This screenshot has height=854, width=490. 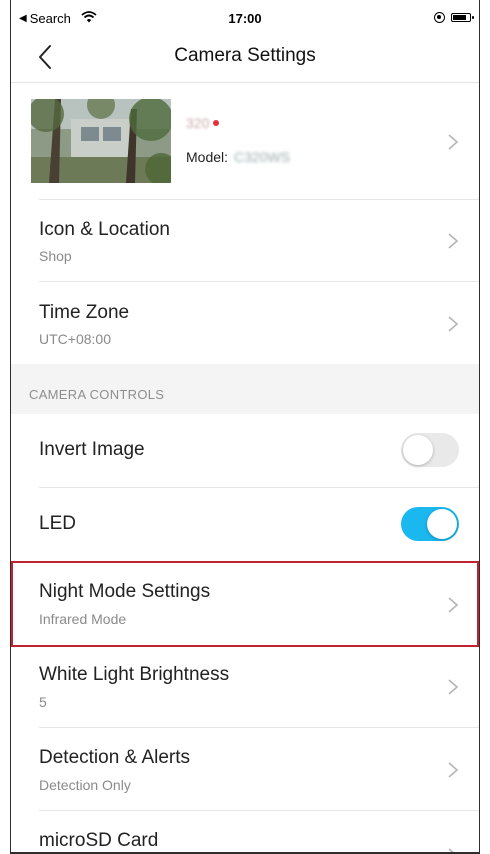 I want to click on white-light-brightness-row: White Light Brightness 5, so click(x=245, y=687).